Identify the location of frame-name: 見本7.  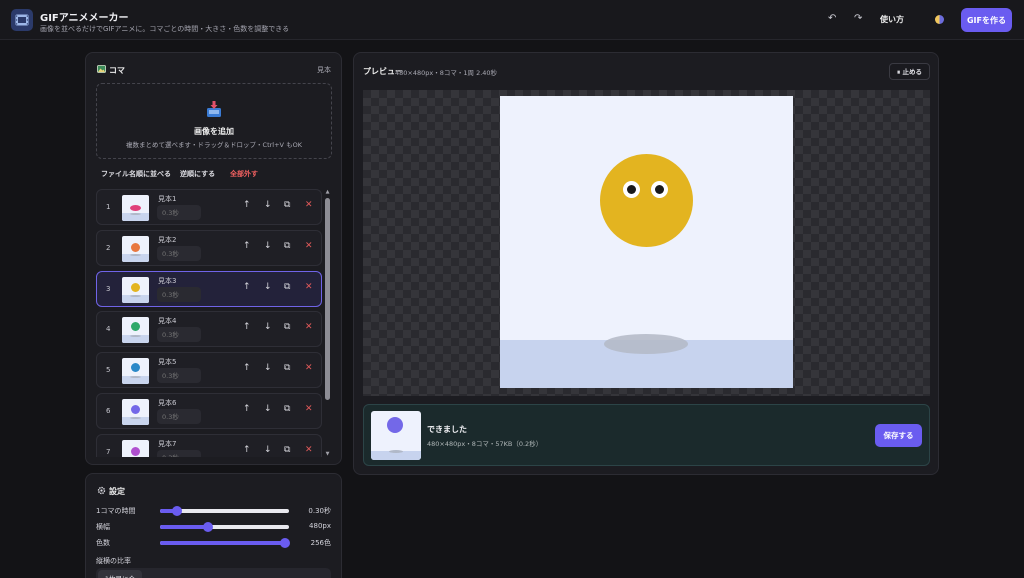
(167, 444).